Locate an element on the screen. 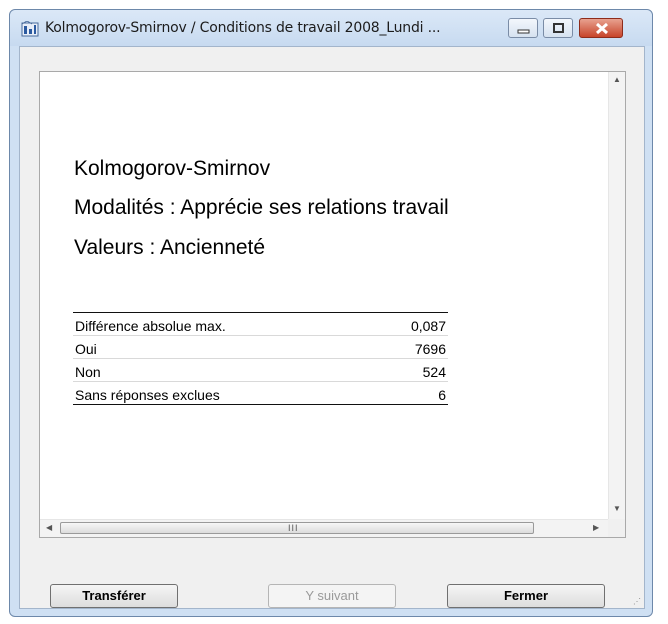  row-label: Différence absolue max. is located at coordinates (223, 324).